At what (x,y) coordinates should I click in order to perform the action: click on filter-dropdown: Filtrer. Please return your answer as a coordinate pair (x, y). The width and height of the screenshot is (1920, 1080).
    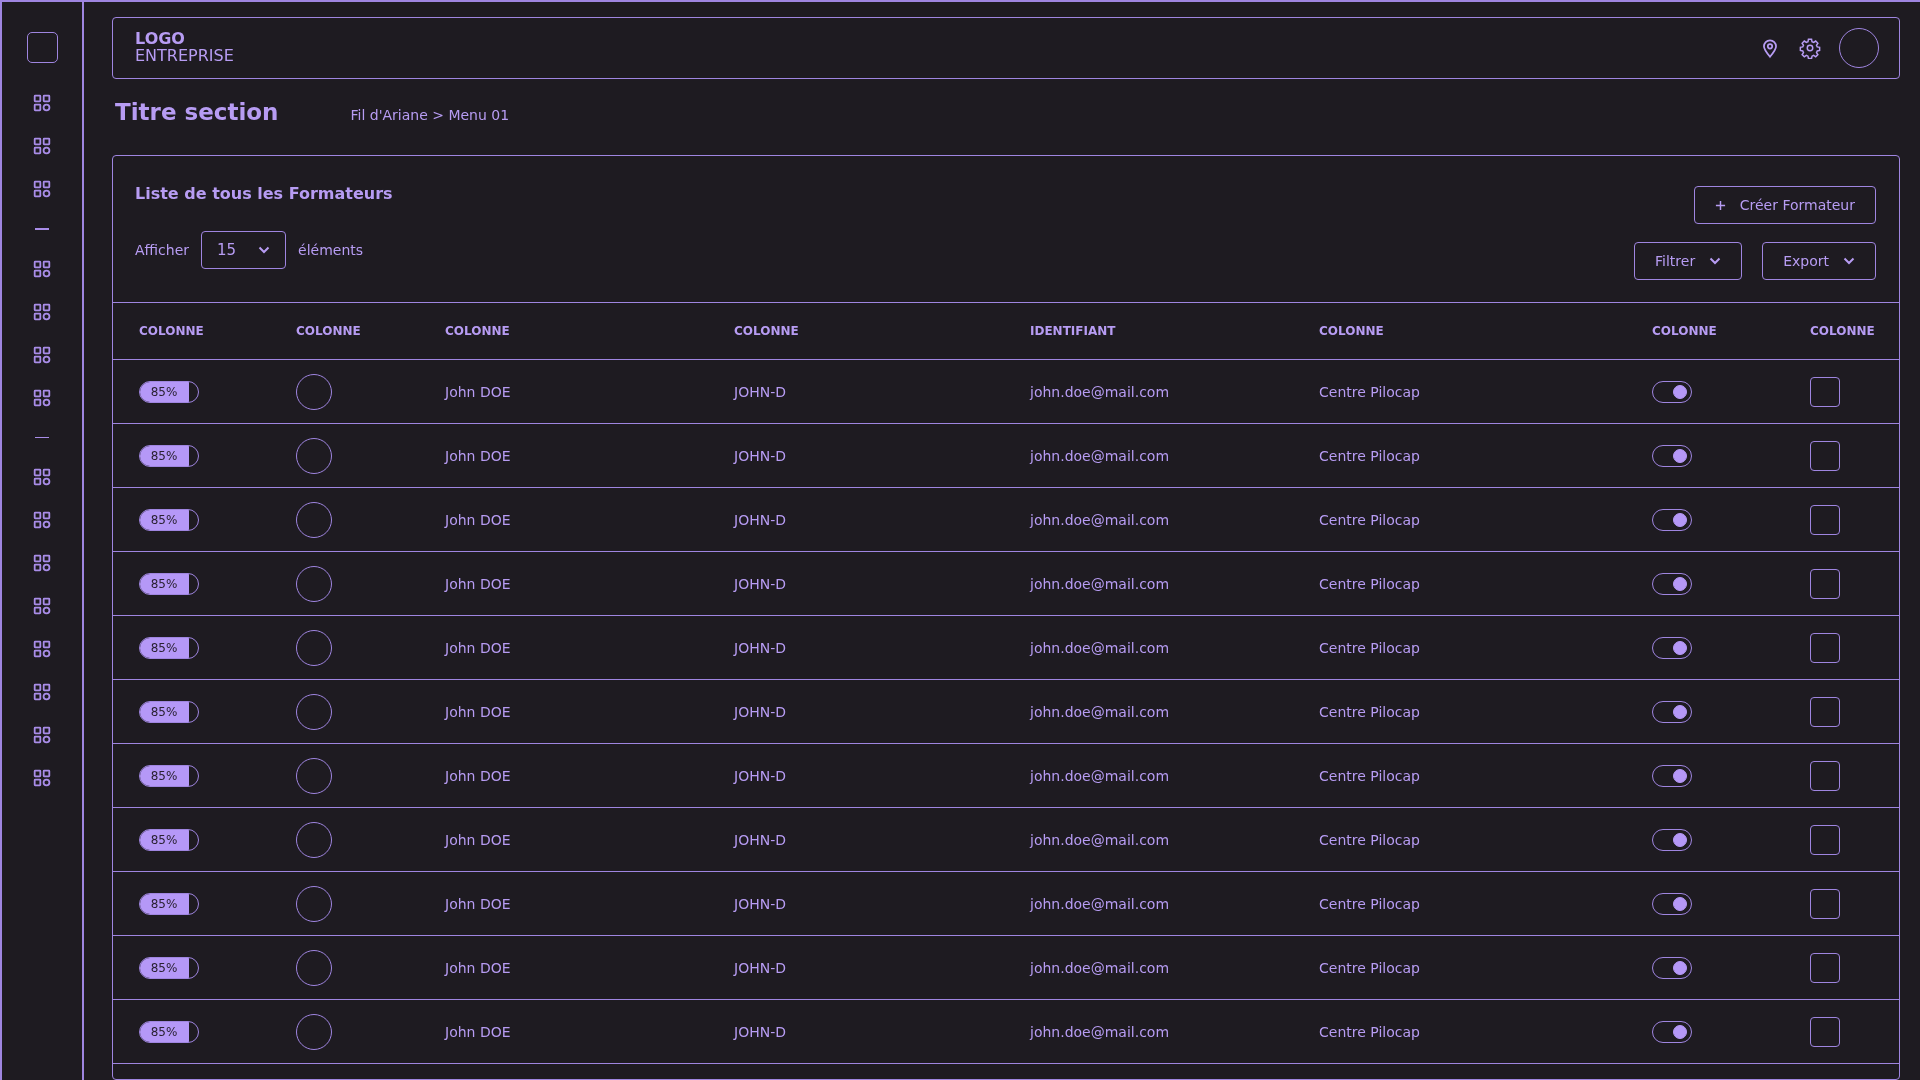
    Looking at the image, I should click on (1688, 261).